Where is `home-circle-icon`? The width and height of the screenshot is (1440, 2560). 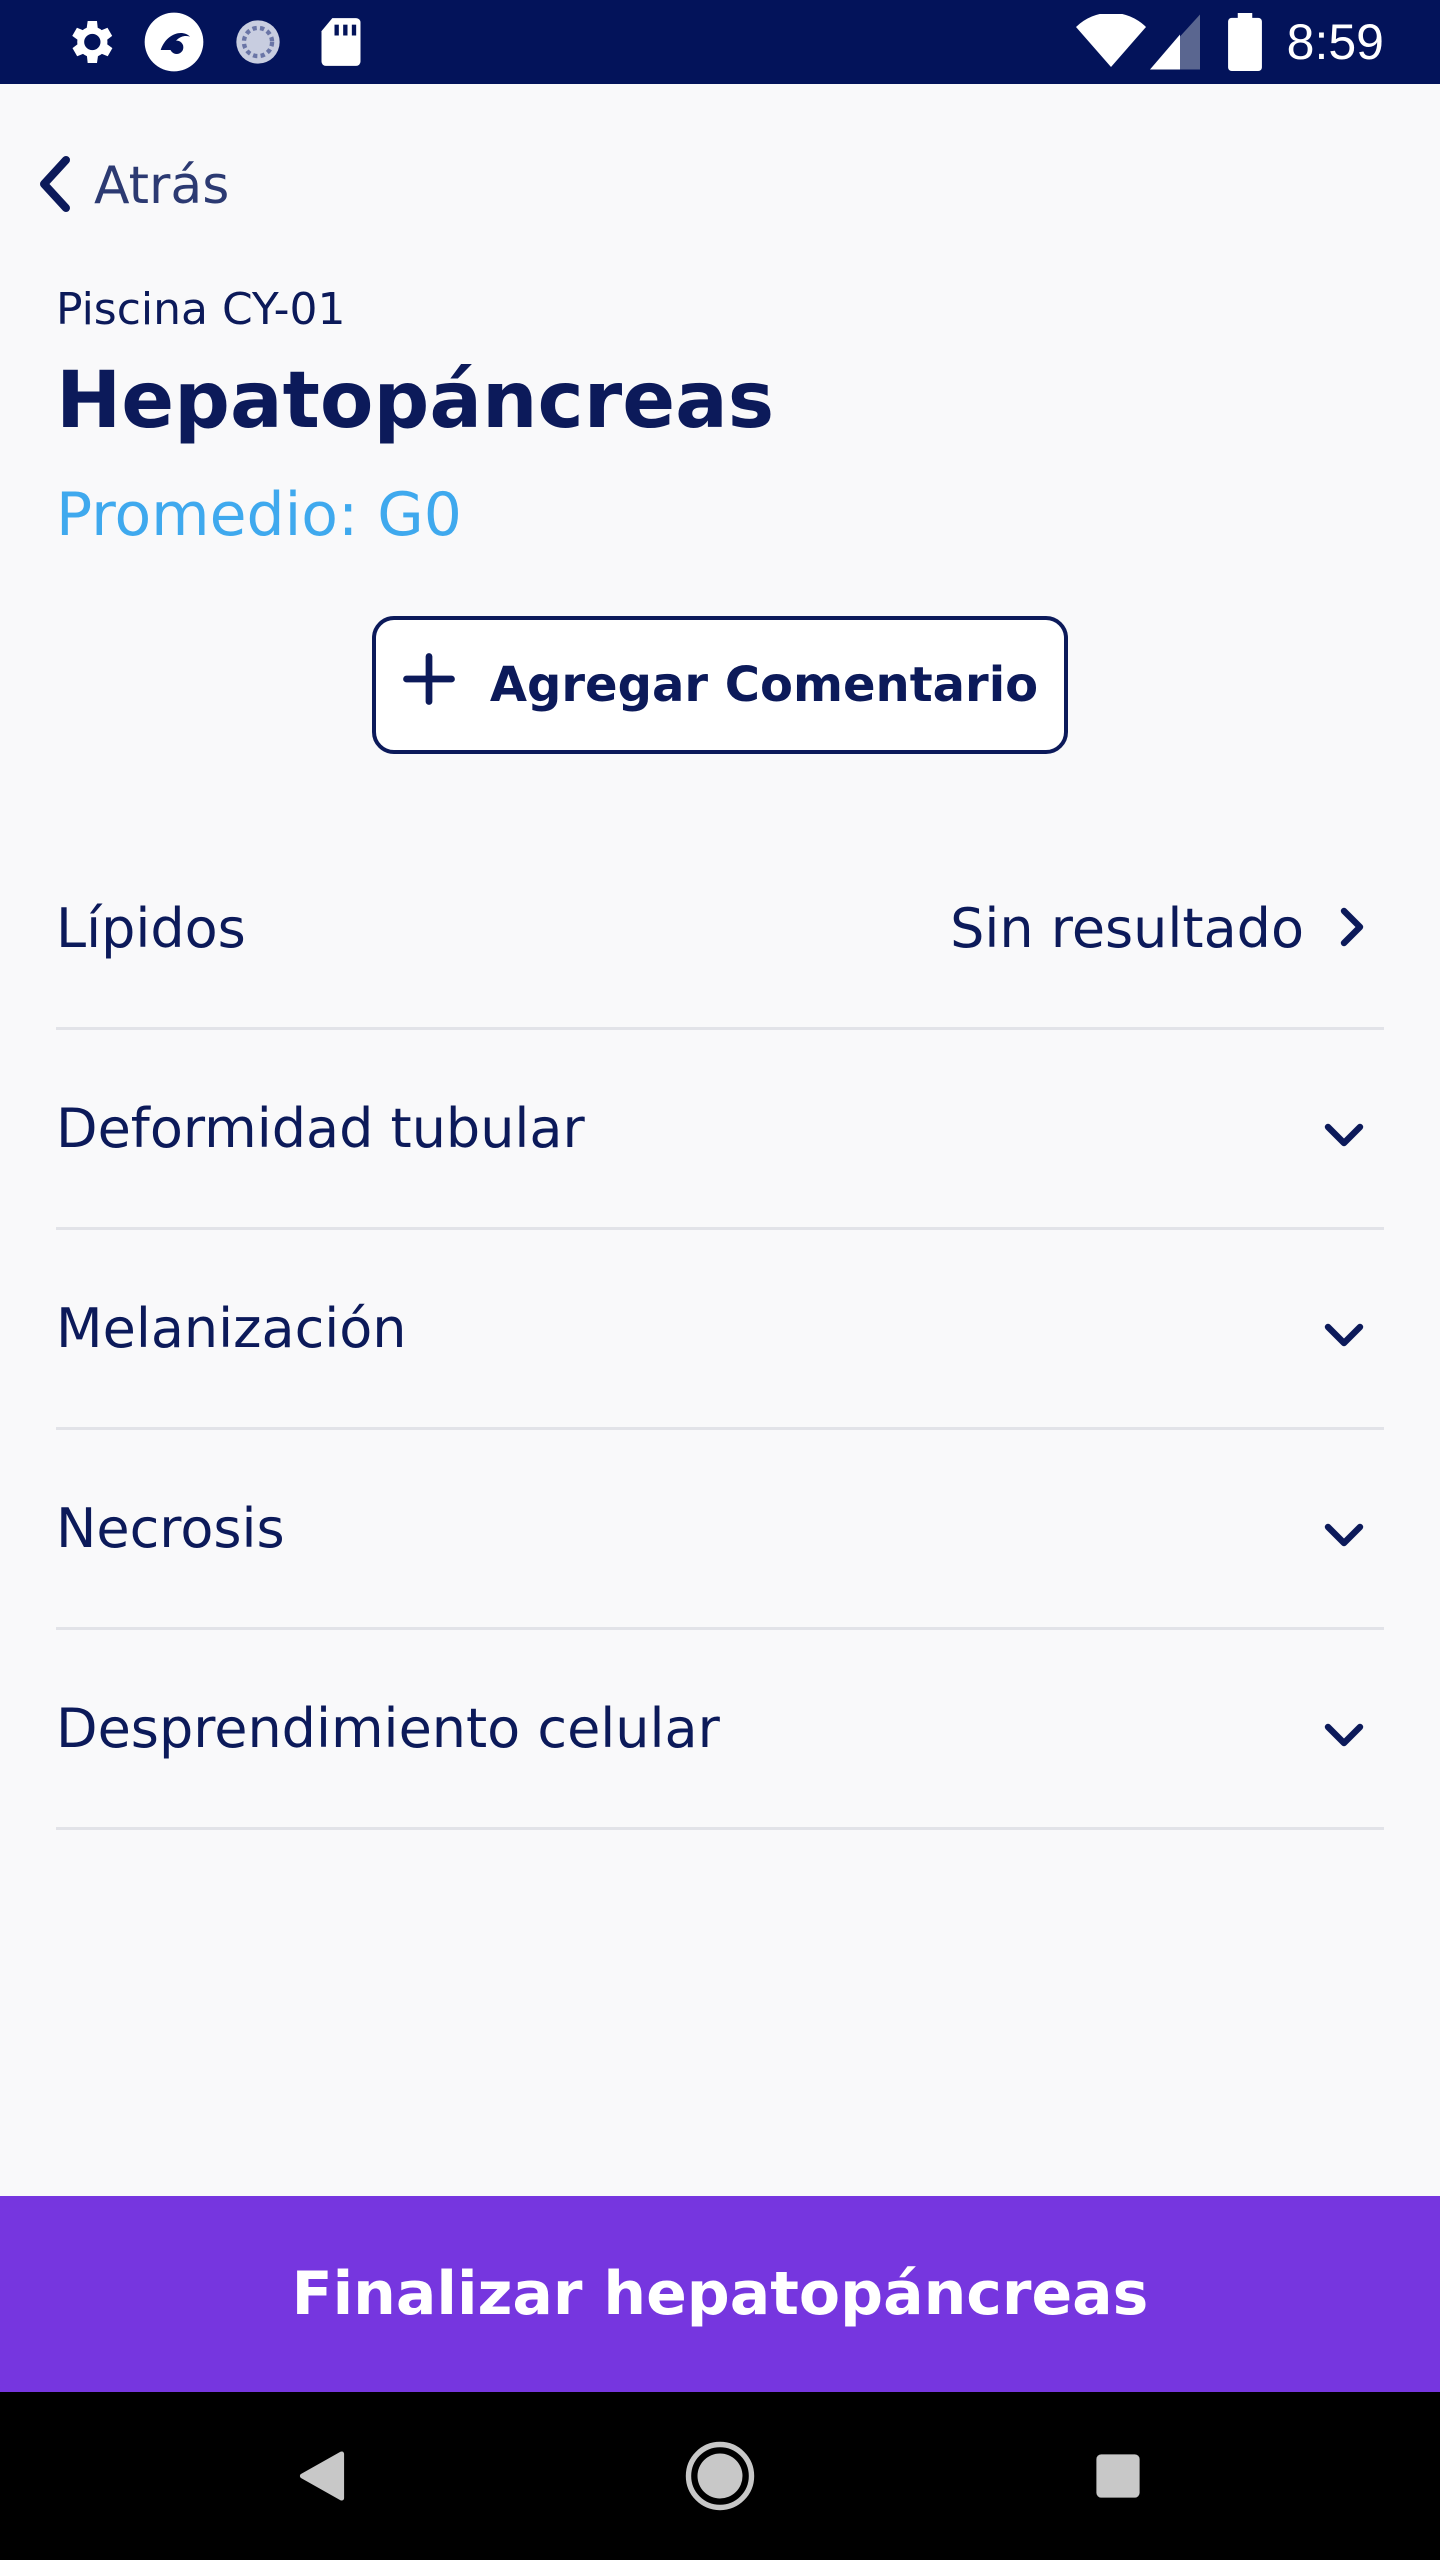 home-circle-icon is located at coordinates (720, 2476).